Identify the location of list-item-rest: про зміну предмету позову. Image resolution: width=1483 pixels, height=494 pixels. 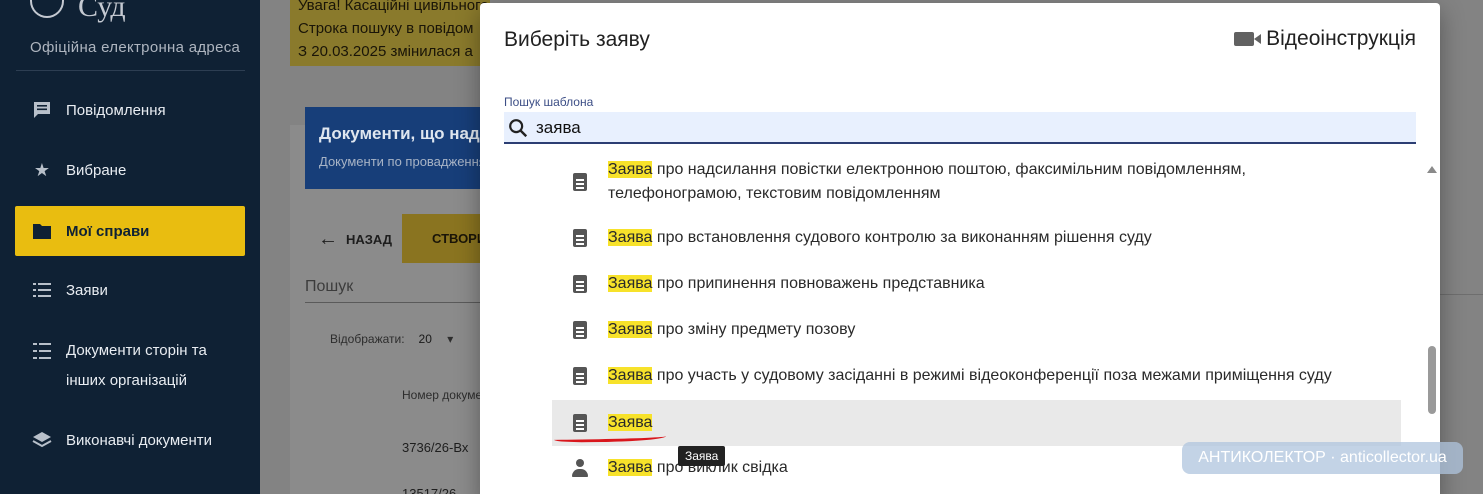
(754, 329).